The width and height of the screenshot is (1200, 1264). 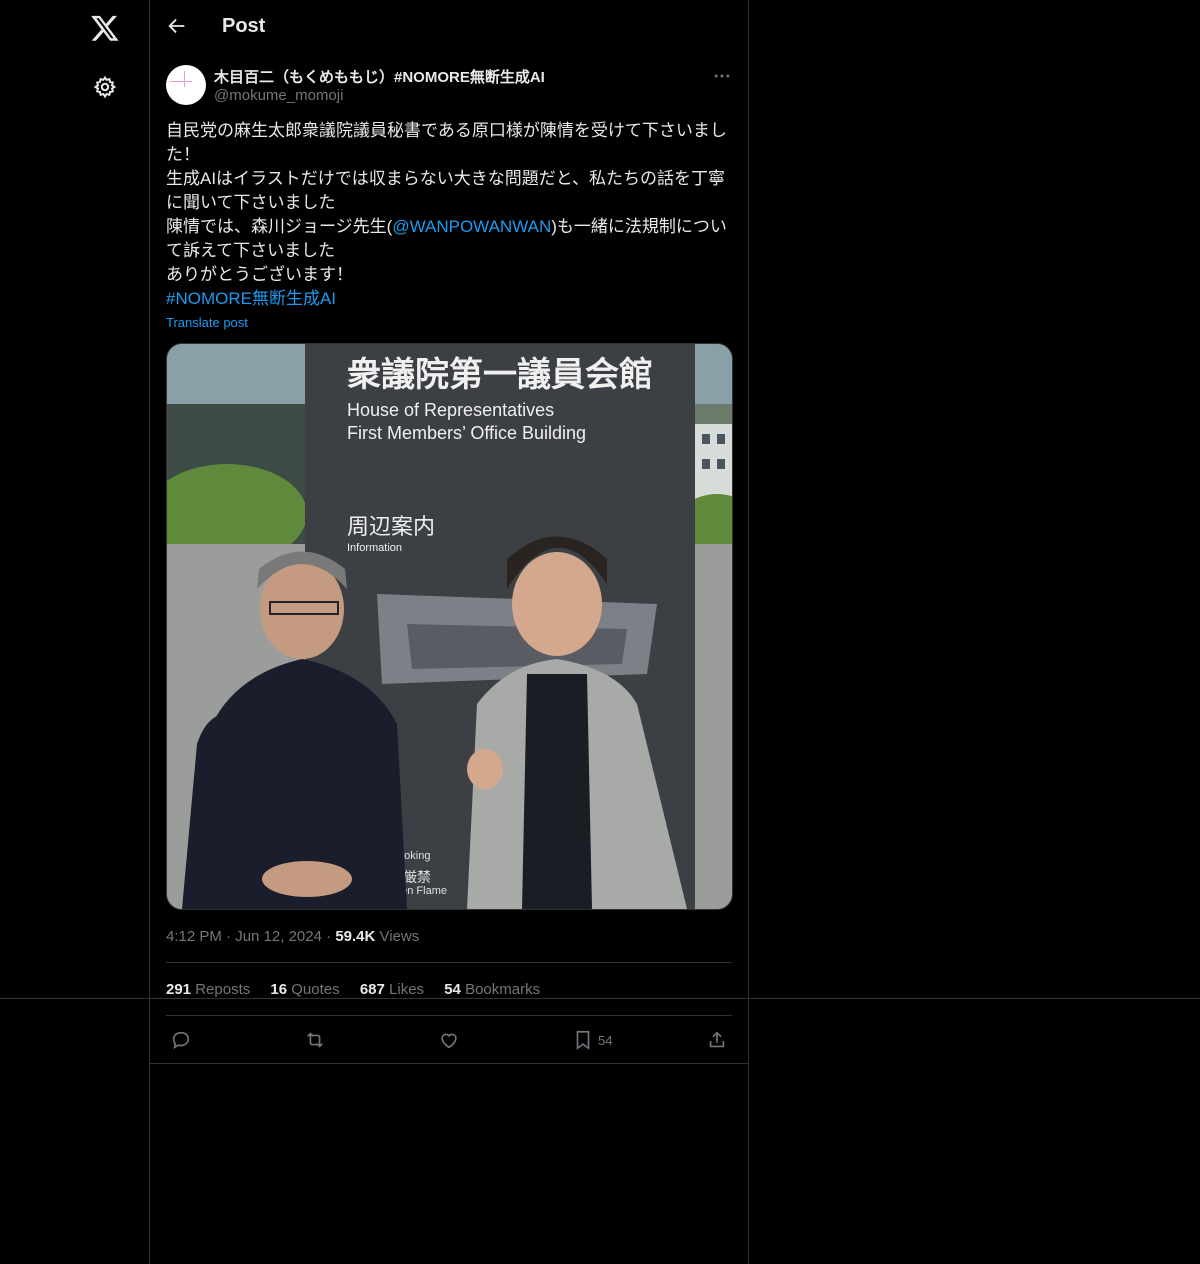 I want to click on post-date: Jun 12, 2024, so click(x=278, y=936).